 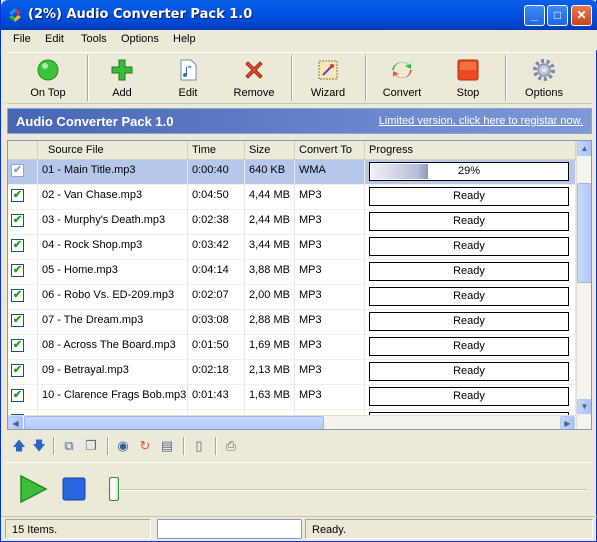 I want to click on action-bar: 🡅 🡇 ⧉ ❐ ◉ ↻ ▤ ▯ ⎙, so click(x=299, y=447).